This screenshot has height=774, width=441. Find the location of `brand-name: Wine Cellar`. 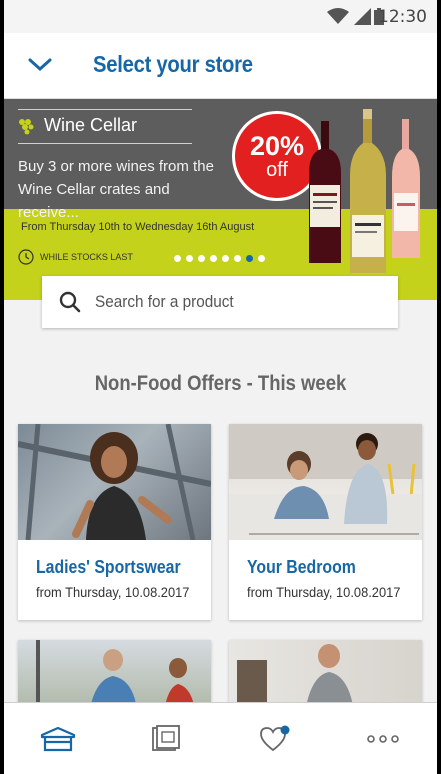

brand-name: Wine Cellar is located at coordinates (91, 125).